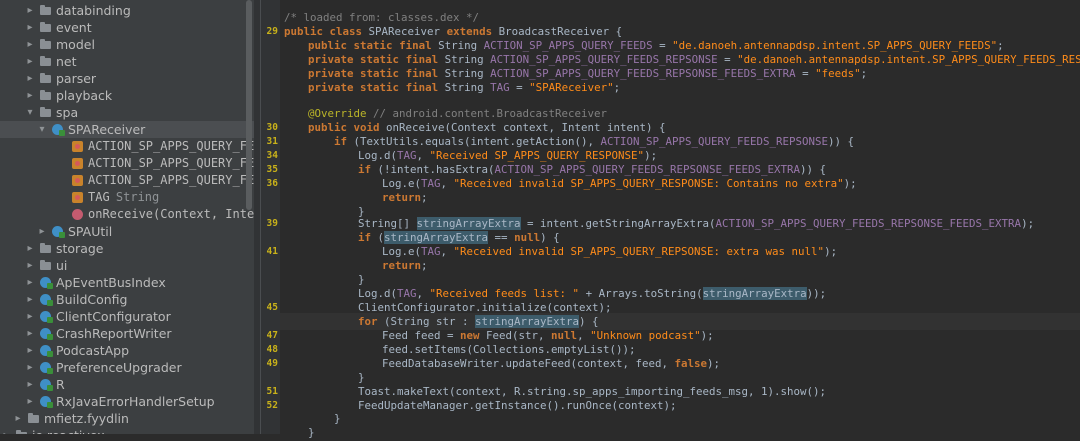 The image size is (1080, 441). Describe the element at coordinates (135, 401) in the screenshot. I see `tree-item-label: RxJavaErrorHandlerSetup` at that location.